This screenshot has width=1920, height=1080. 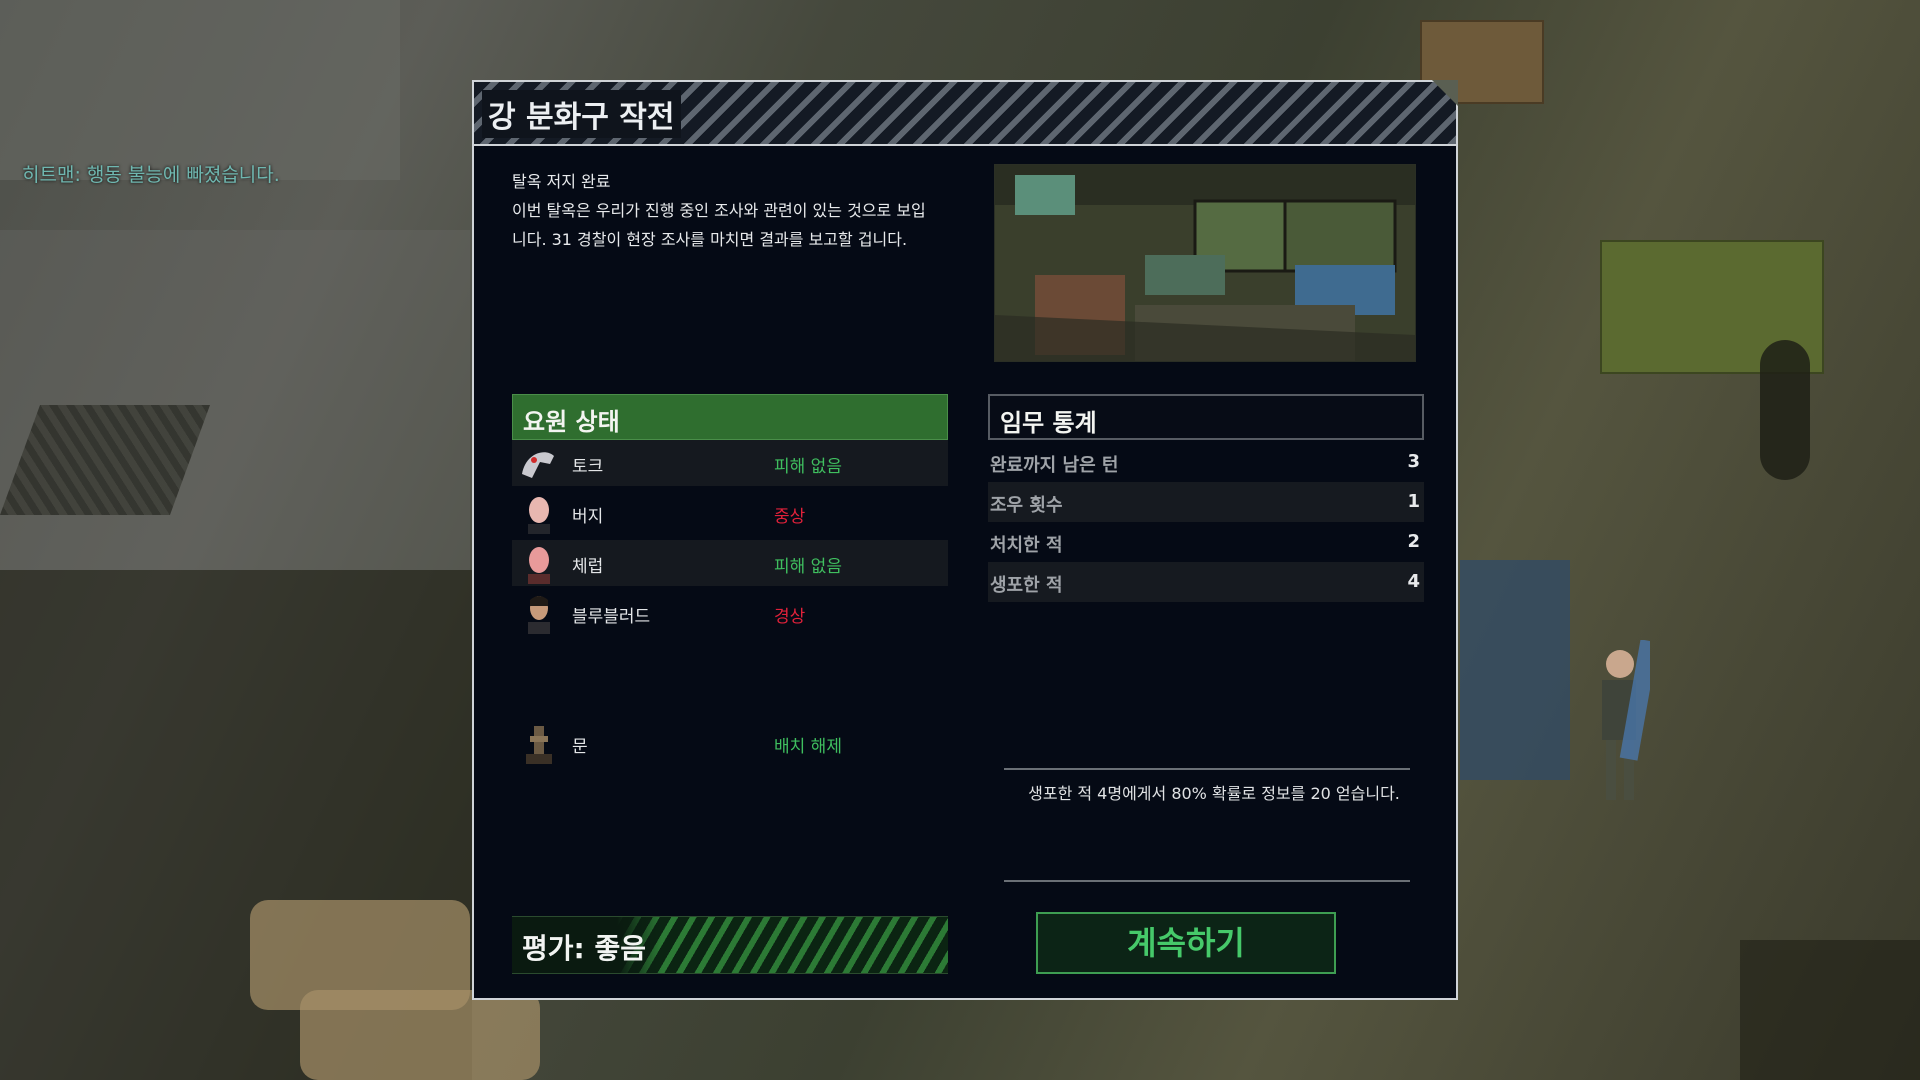 I want to click on agent-row: 토크 피해 없음, so click(x=730, y=463).